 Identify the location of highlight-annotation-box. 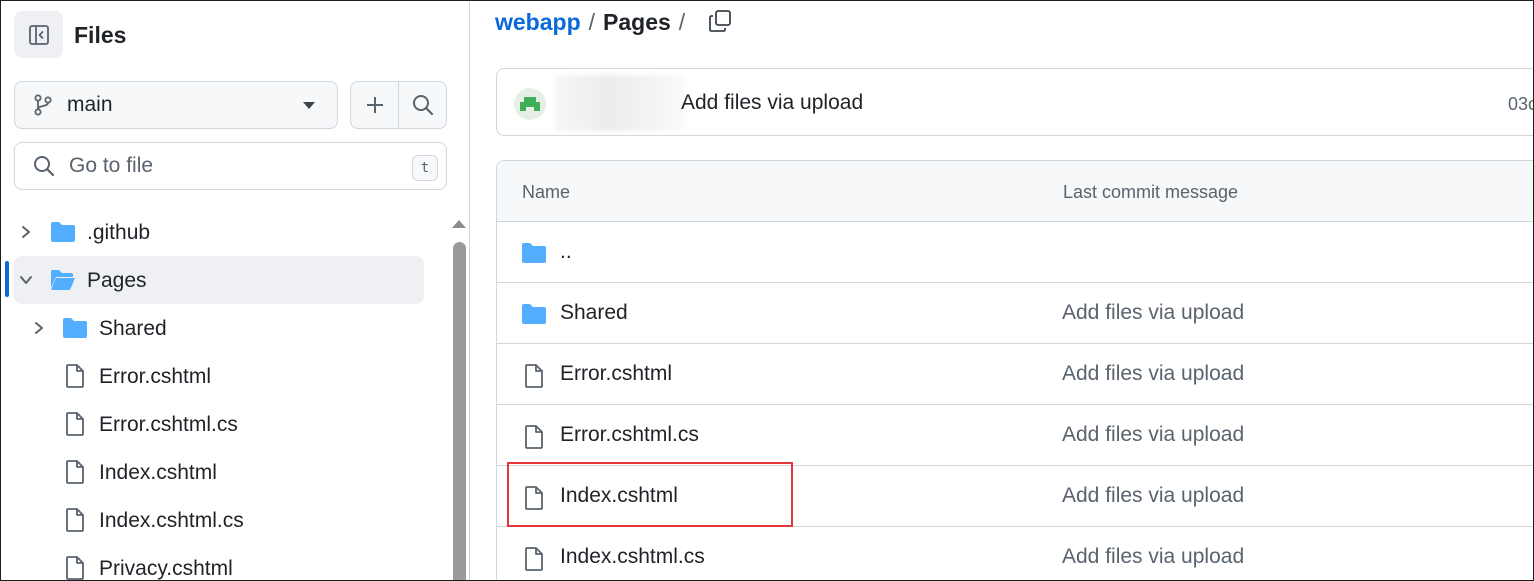
(650, 494).